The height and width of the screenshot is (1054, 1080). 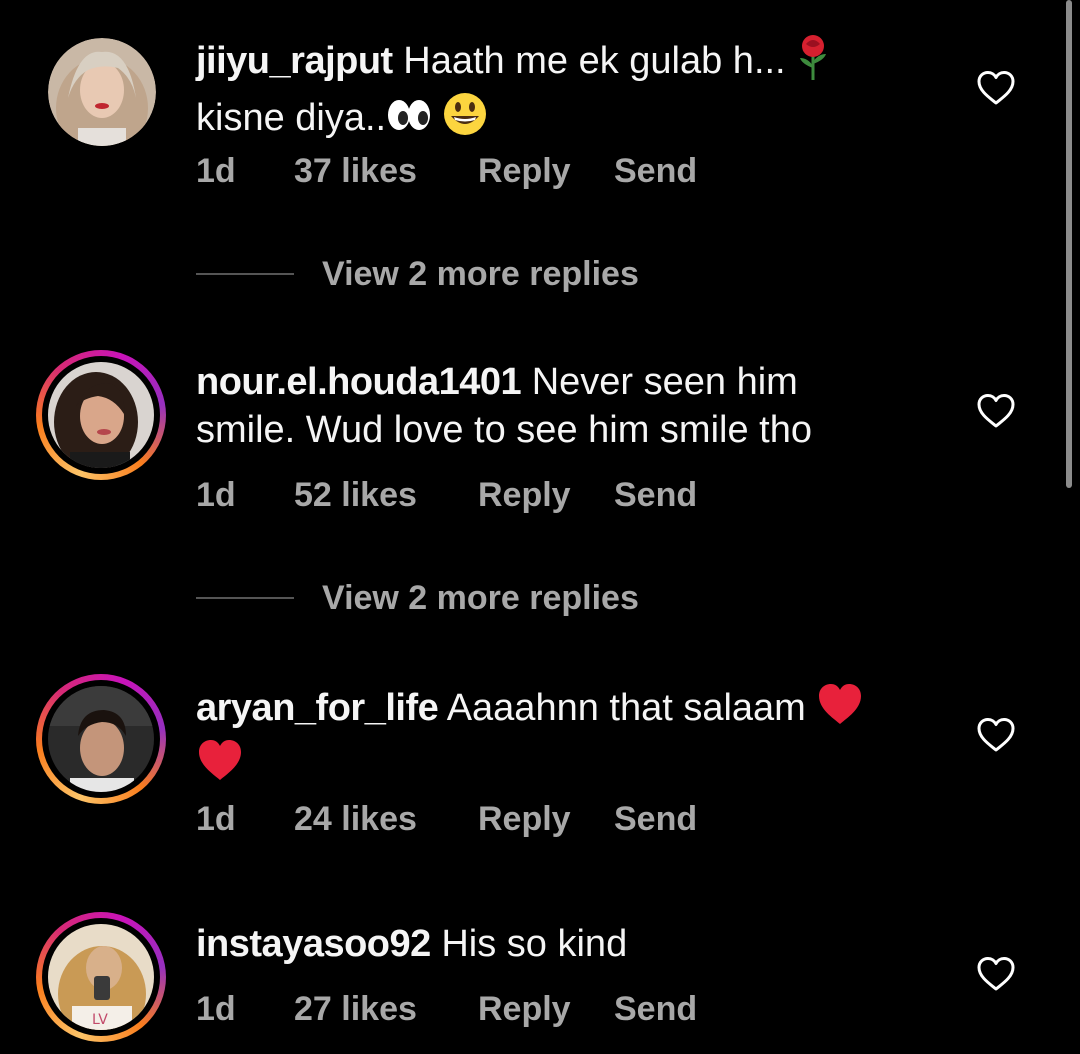 What do you see at coordinates (355, 819) in the screenshot?
I see `comment-likes: 24 likes` at bounding box center [355, 819].